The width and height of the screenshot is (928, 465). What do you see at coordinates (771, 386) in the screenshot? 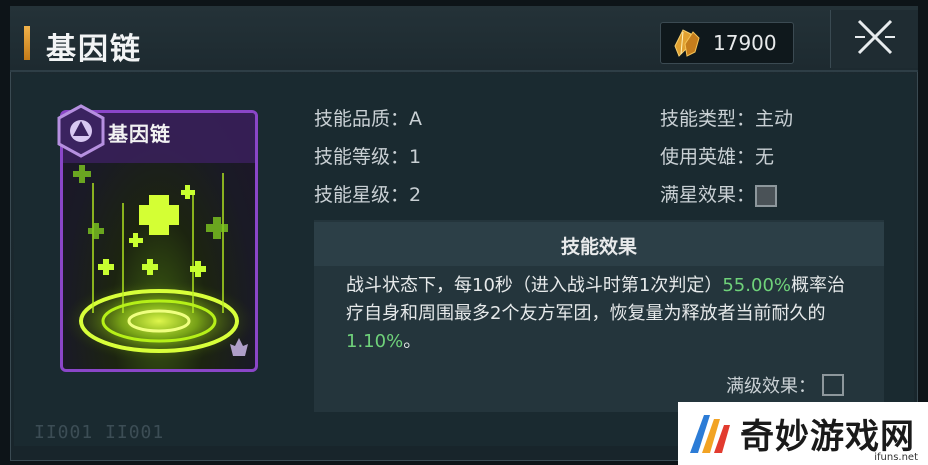
I see `maxlevel-label: 满级效果：` at bounding box center [771, 386].